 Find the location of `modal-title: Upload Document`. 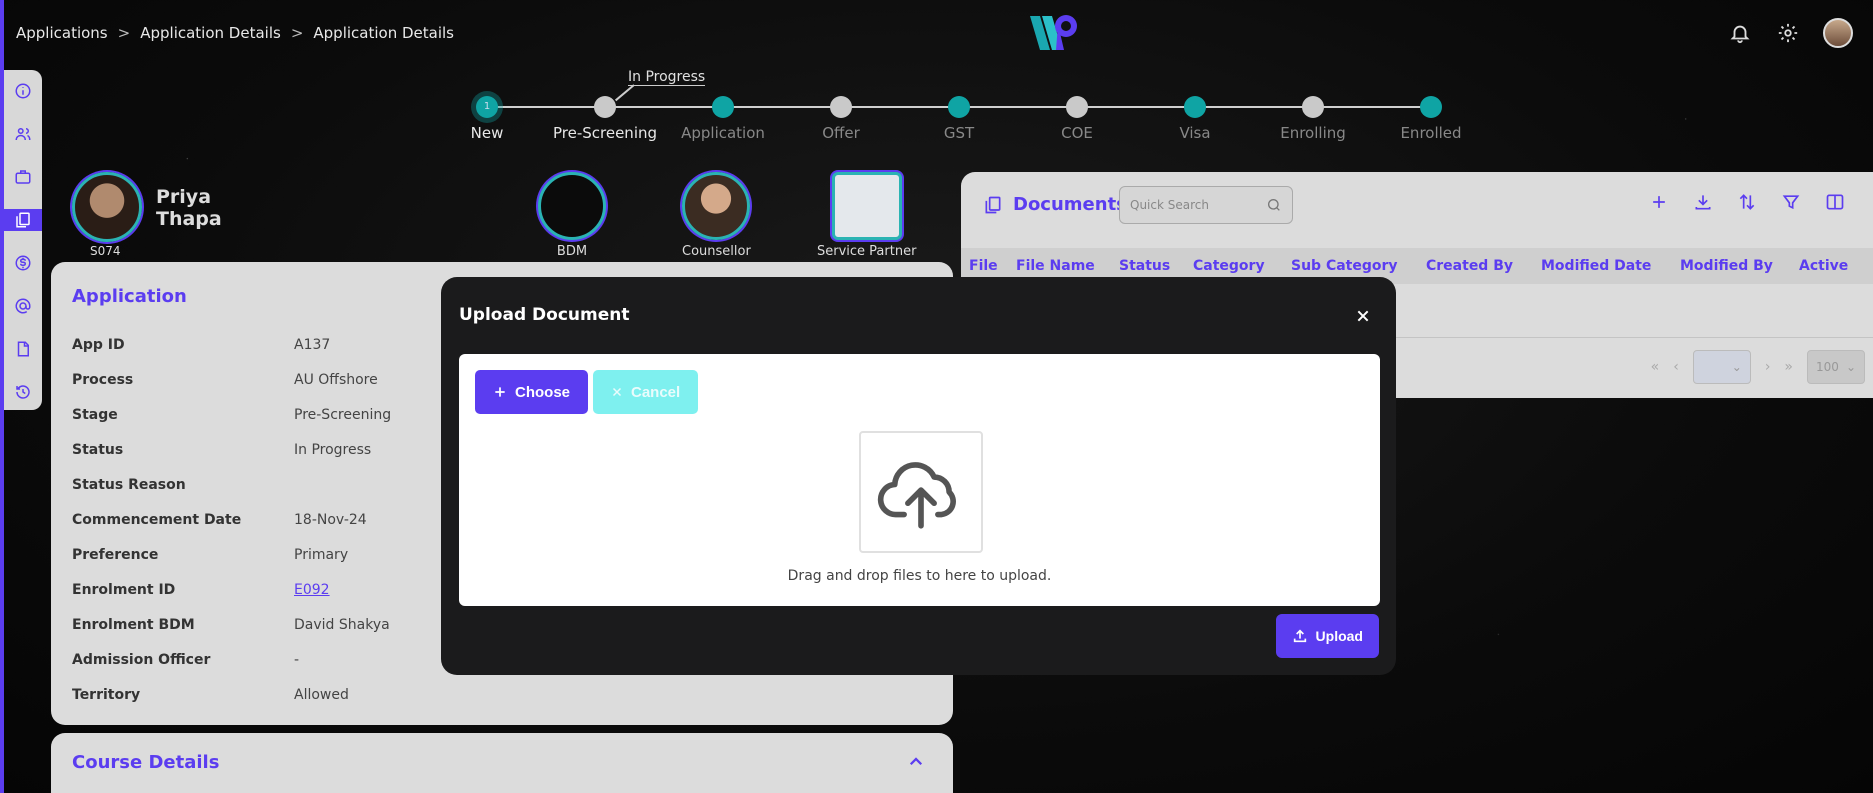

modal-title: Upload Document is located at coordinates (544, 315).